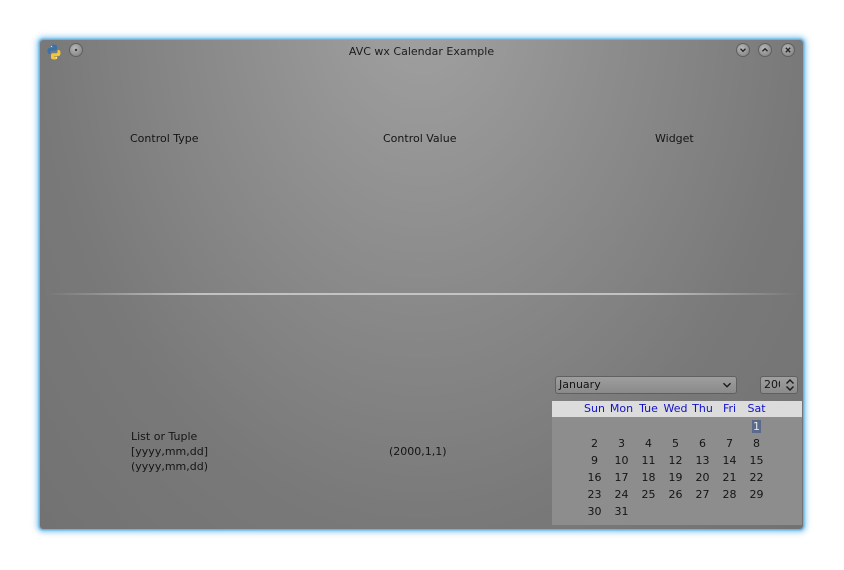 This screenshot has width=844, height=570. I want to click on calendar-day: 25, so click(648, 494).